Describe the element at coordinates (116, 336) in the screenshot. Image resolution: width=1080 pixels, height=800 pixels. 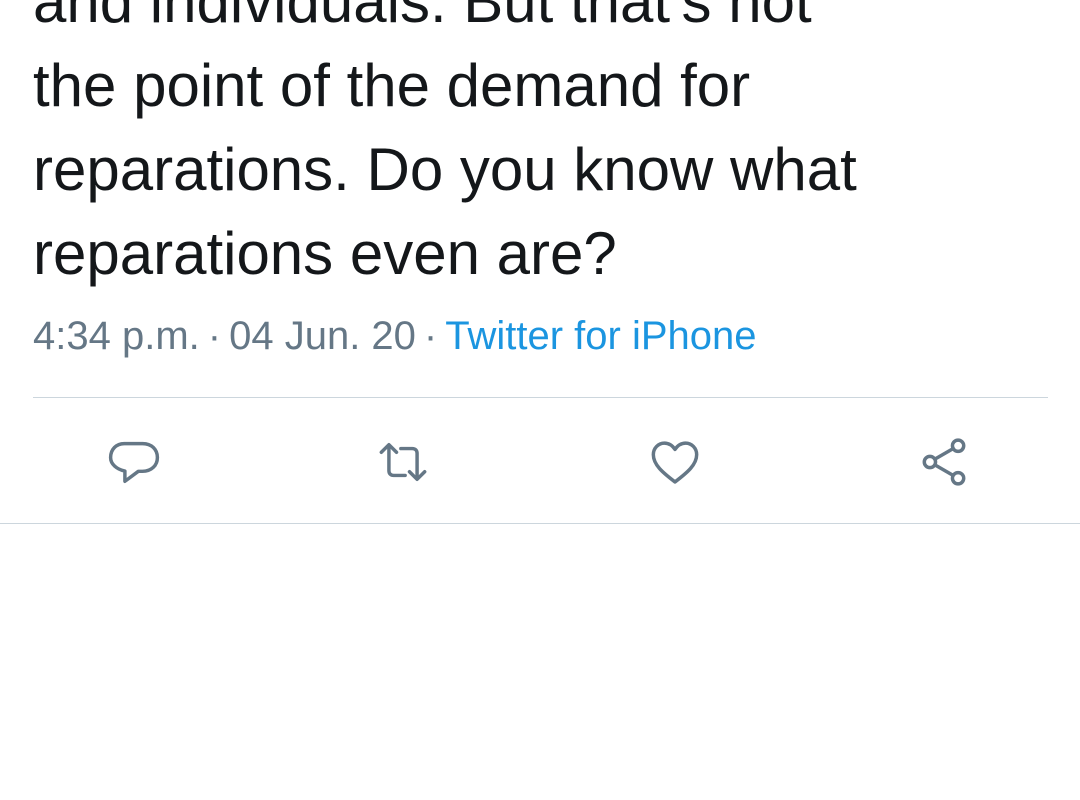
I see `tweet-time: 4:34 p.m.` at that location.